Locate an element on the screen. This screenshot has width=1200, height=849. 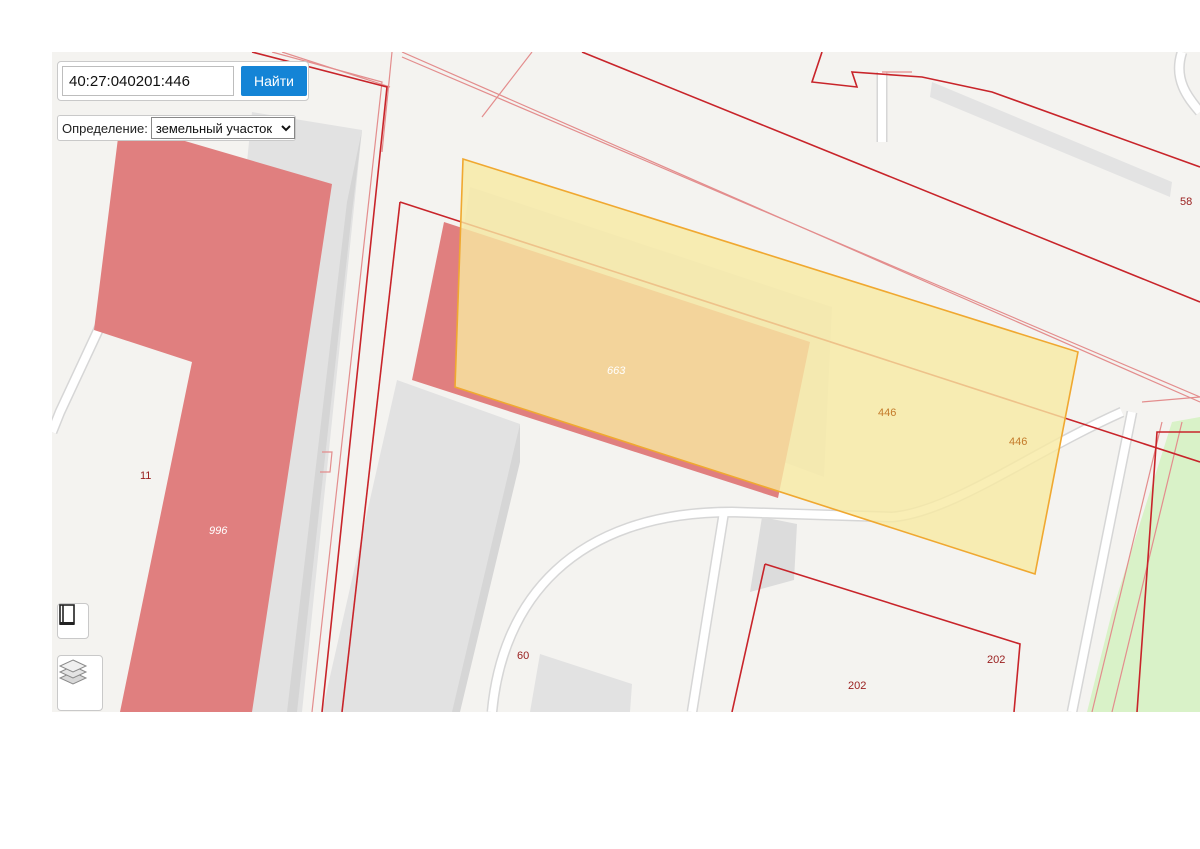
label-202-secondary: 202 is located at coordinates (996, 660).